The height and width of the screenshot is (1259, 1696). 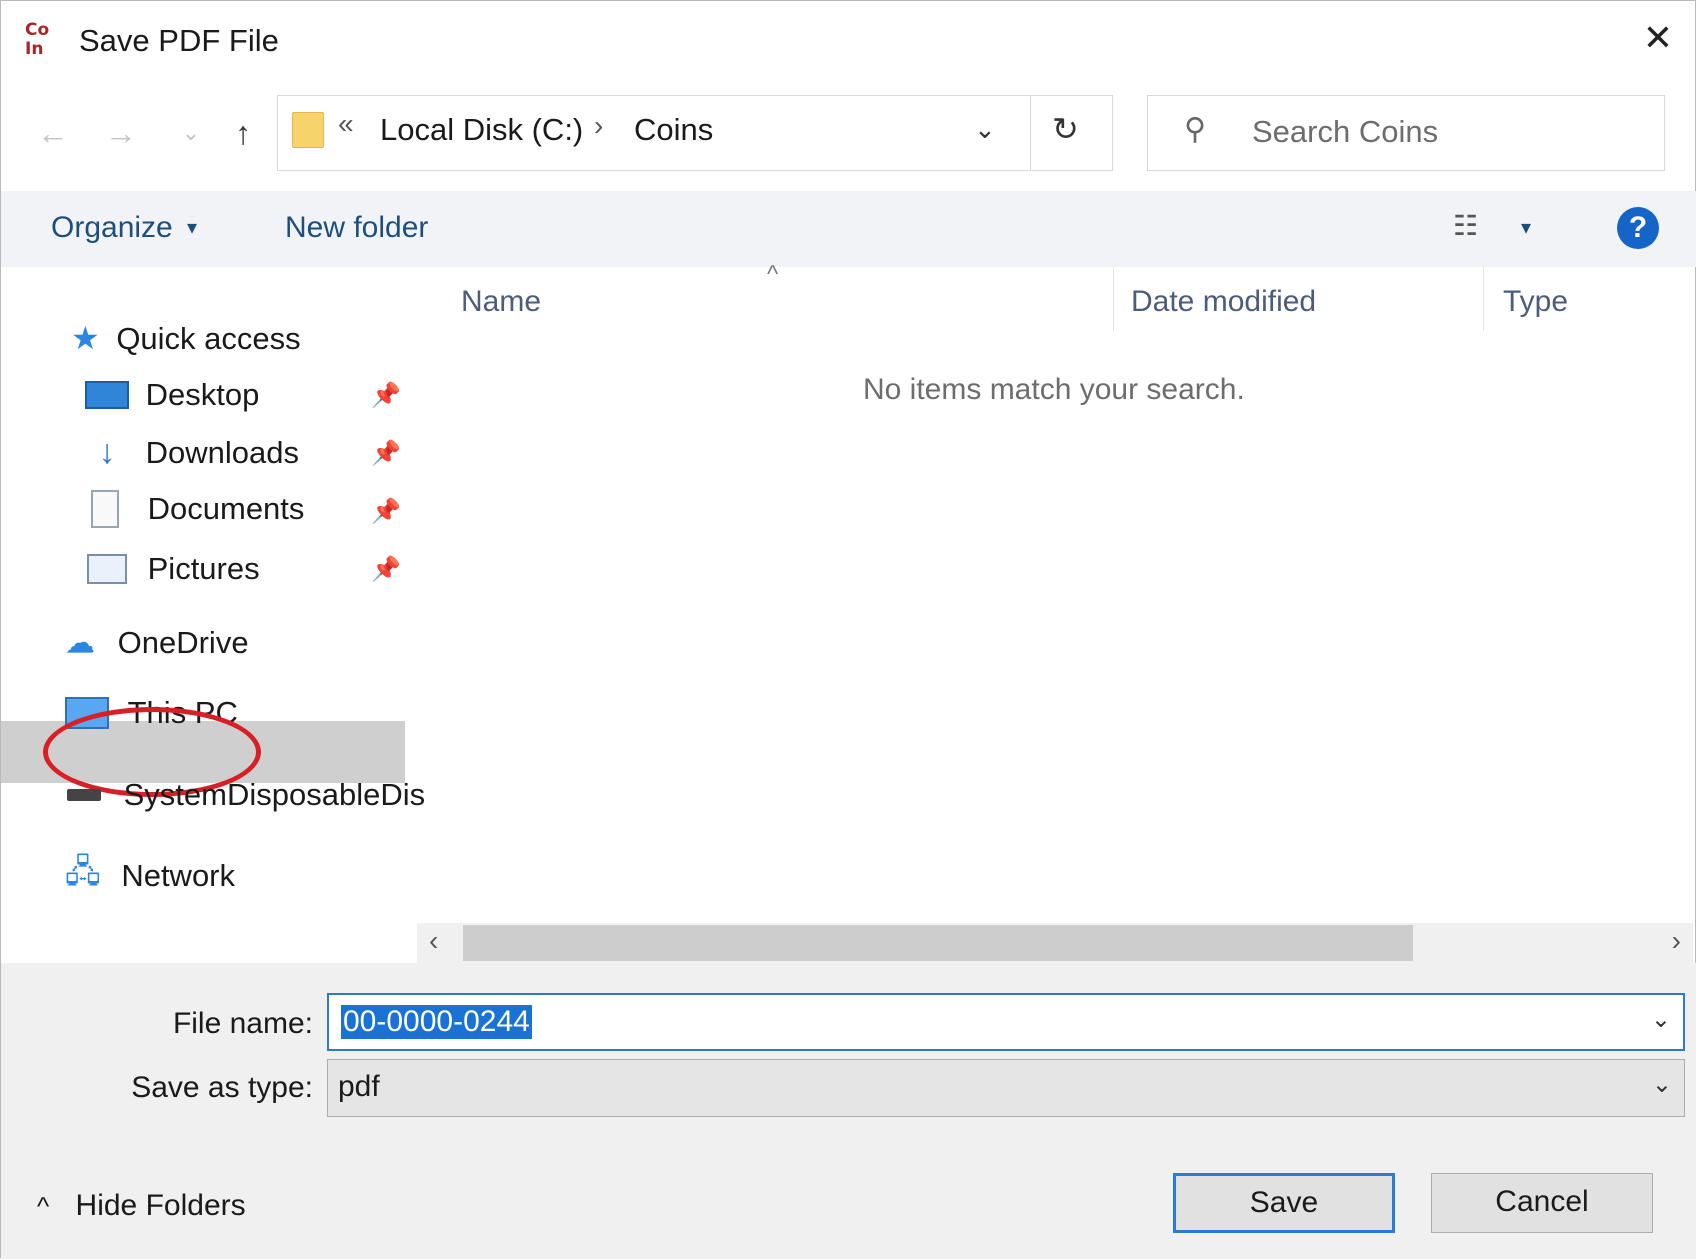 What do you see at coordinates (203, 568) in the screenshot?
I see `sidebar-item-label: Pictures` at bounding box center [203, 568].